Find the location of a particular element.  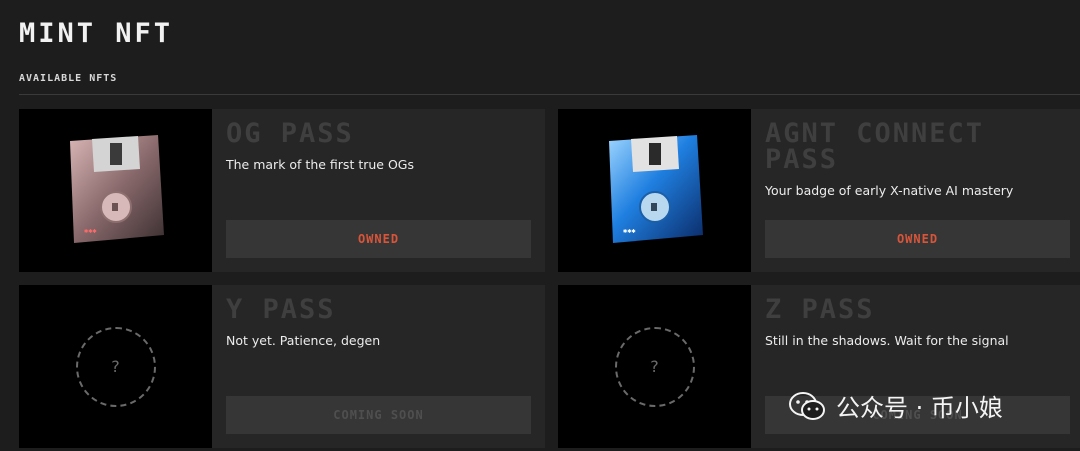

nft-title: AGNT CONNECT PASS is located at coordinates (875, 146).